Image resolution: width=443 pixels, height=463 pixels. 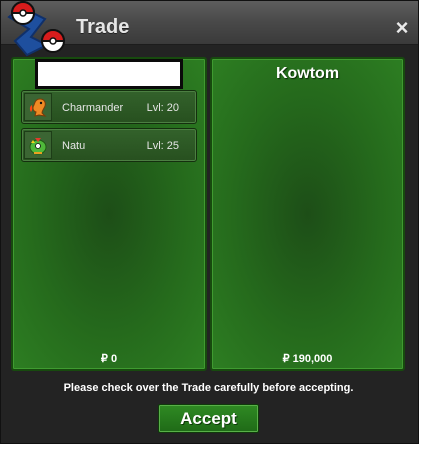 What do you see at coordinates (109, 74) in the screenshot?
I see `my-name-field` at bounding box center [109, 74].